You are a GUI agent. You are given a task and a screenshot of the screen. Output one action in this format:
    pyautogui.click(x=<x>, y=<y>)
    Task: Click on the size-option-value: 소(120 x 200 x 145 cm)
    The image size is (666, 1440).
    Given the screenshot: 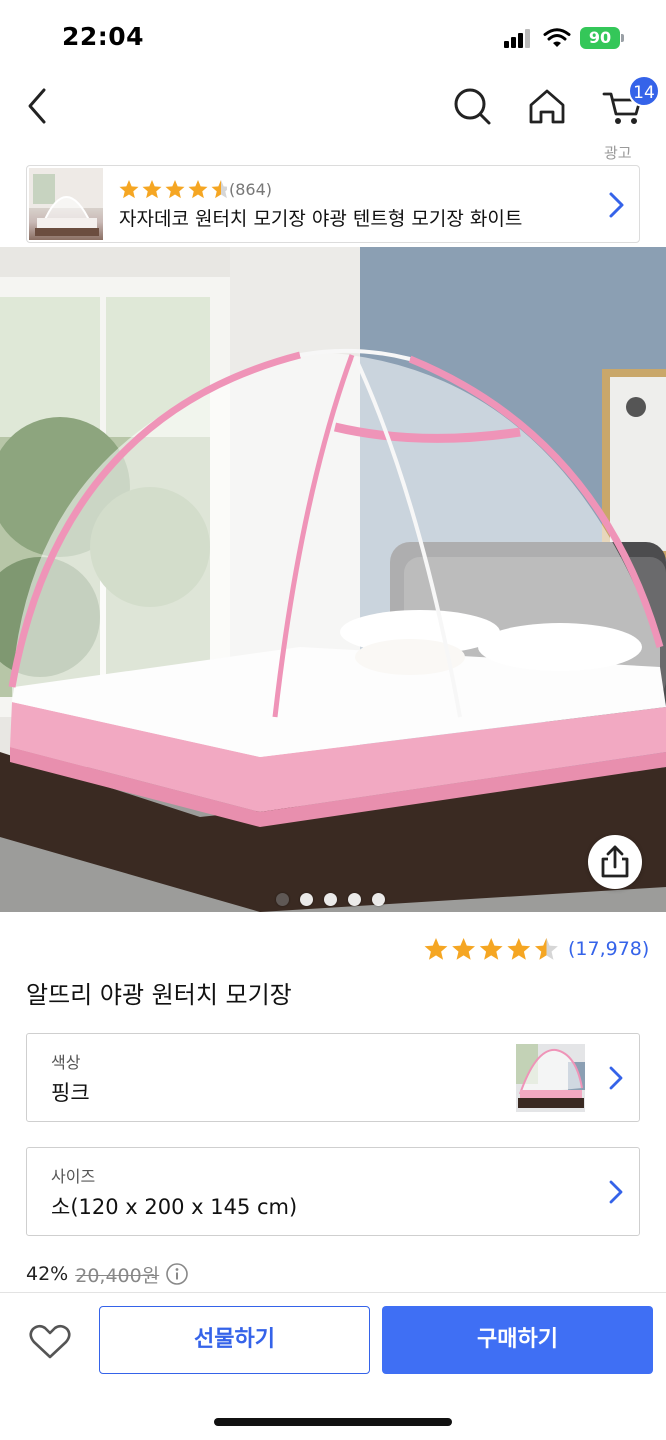 What is the action you would take?
    pyautogui.click(x=174, y=1207)
    